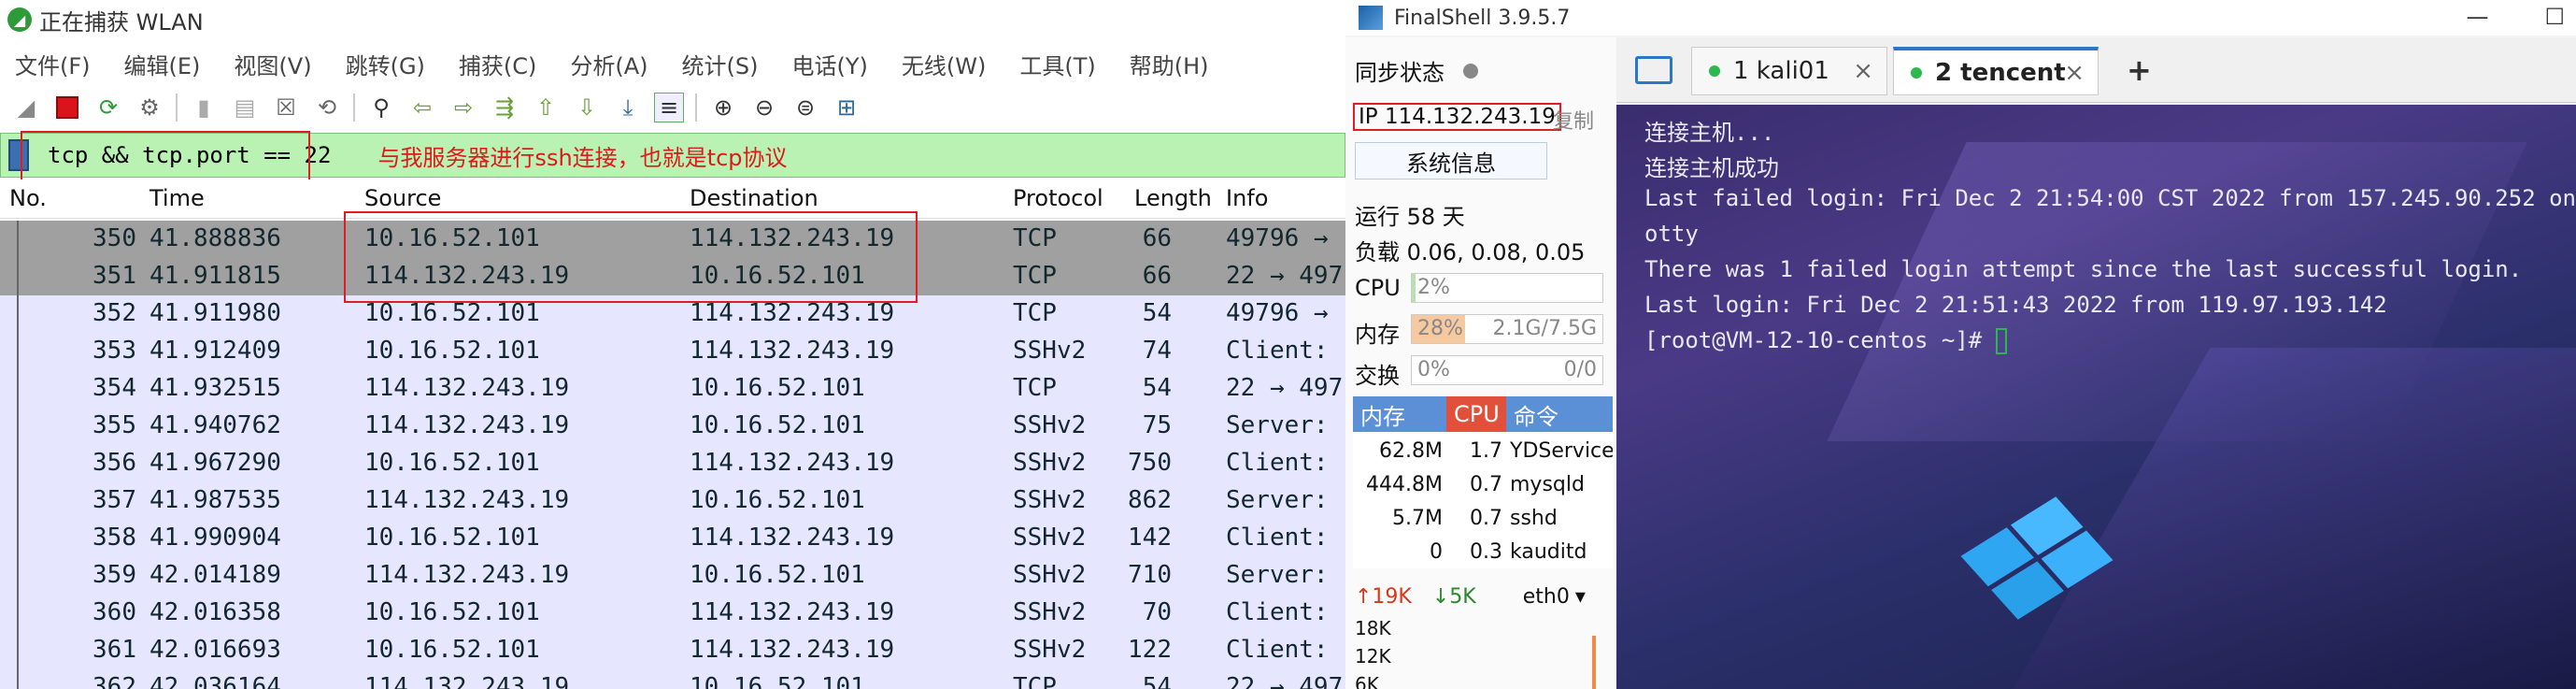 The width and height of the screenshot is (2576, 689). I want to click on colorize-icon: ≡, so click(669, 107).